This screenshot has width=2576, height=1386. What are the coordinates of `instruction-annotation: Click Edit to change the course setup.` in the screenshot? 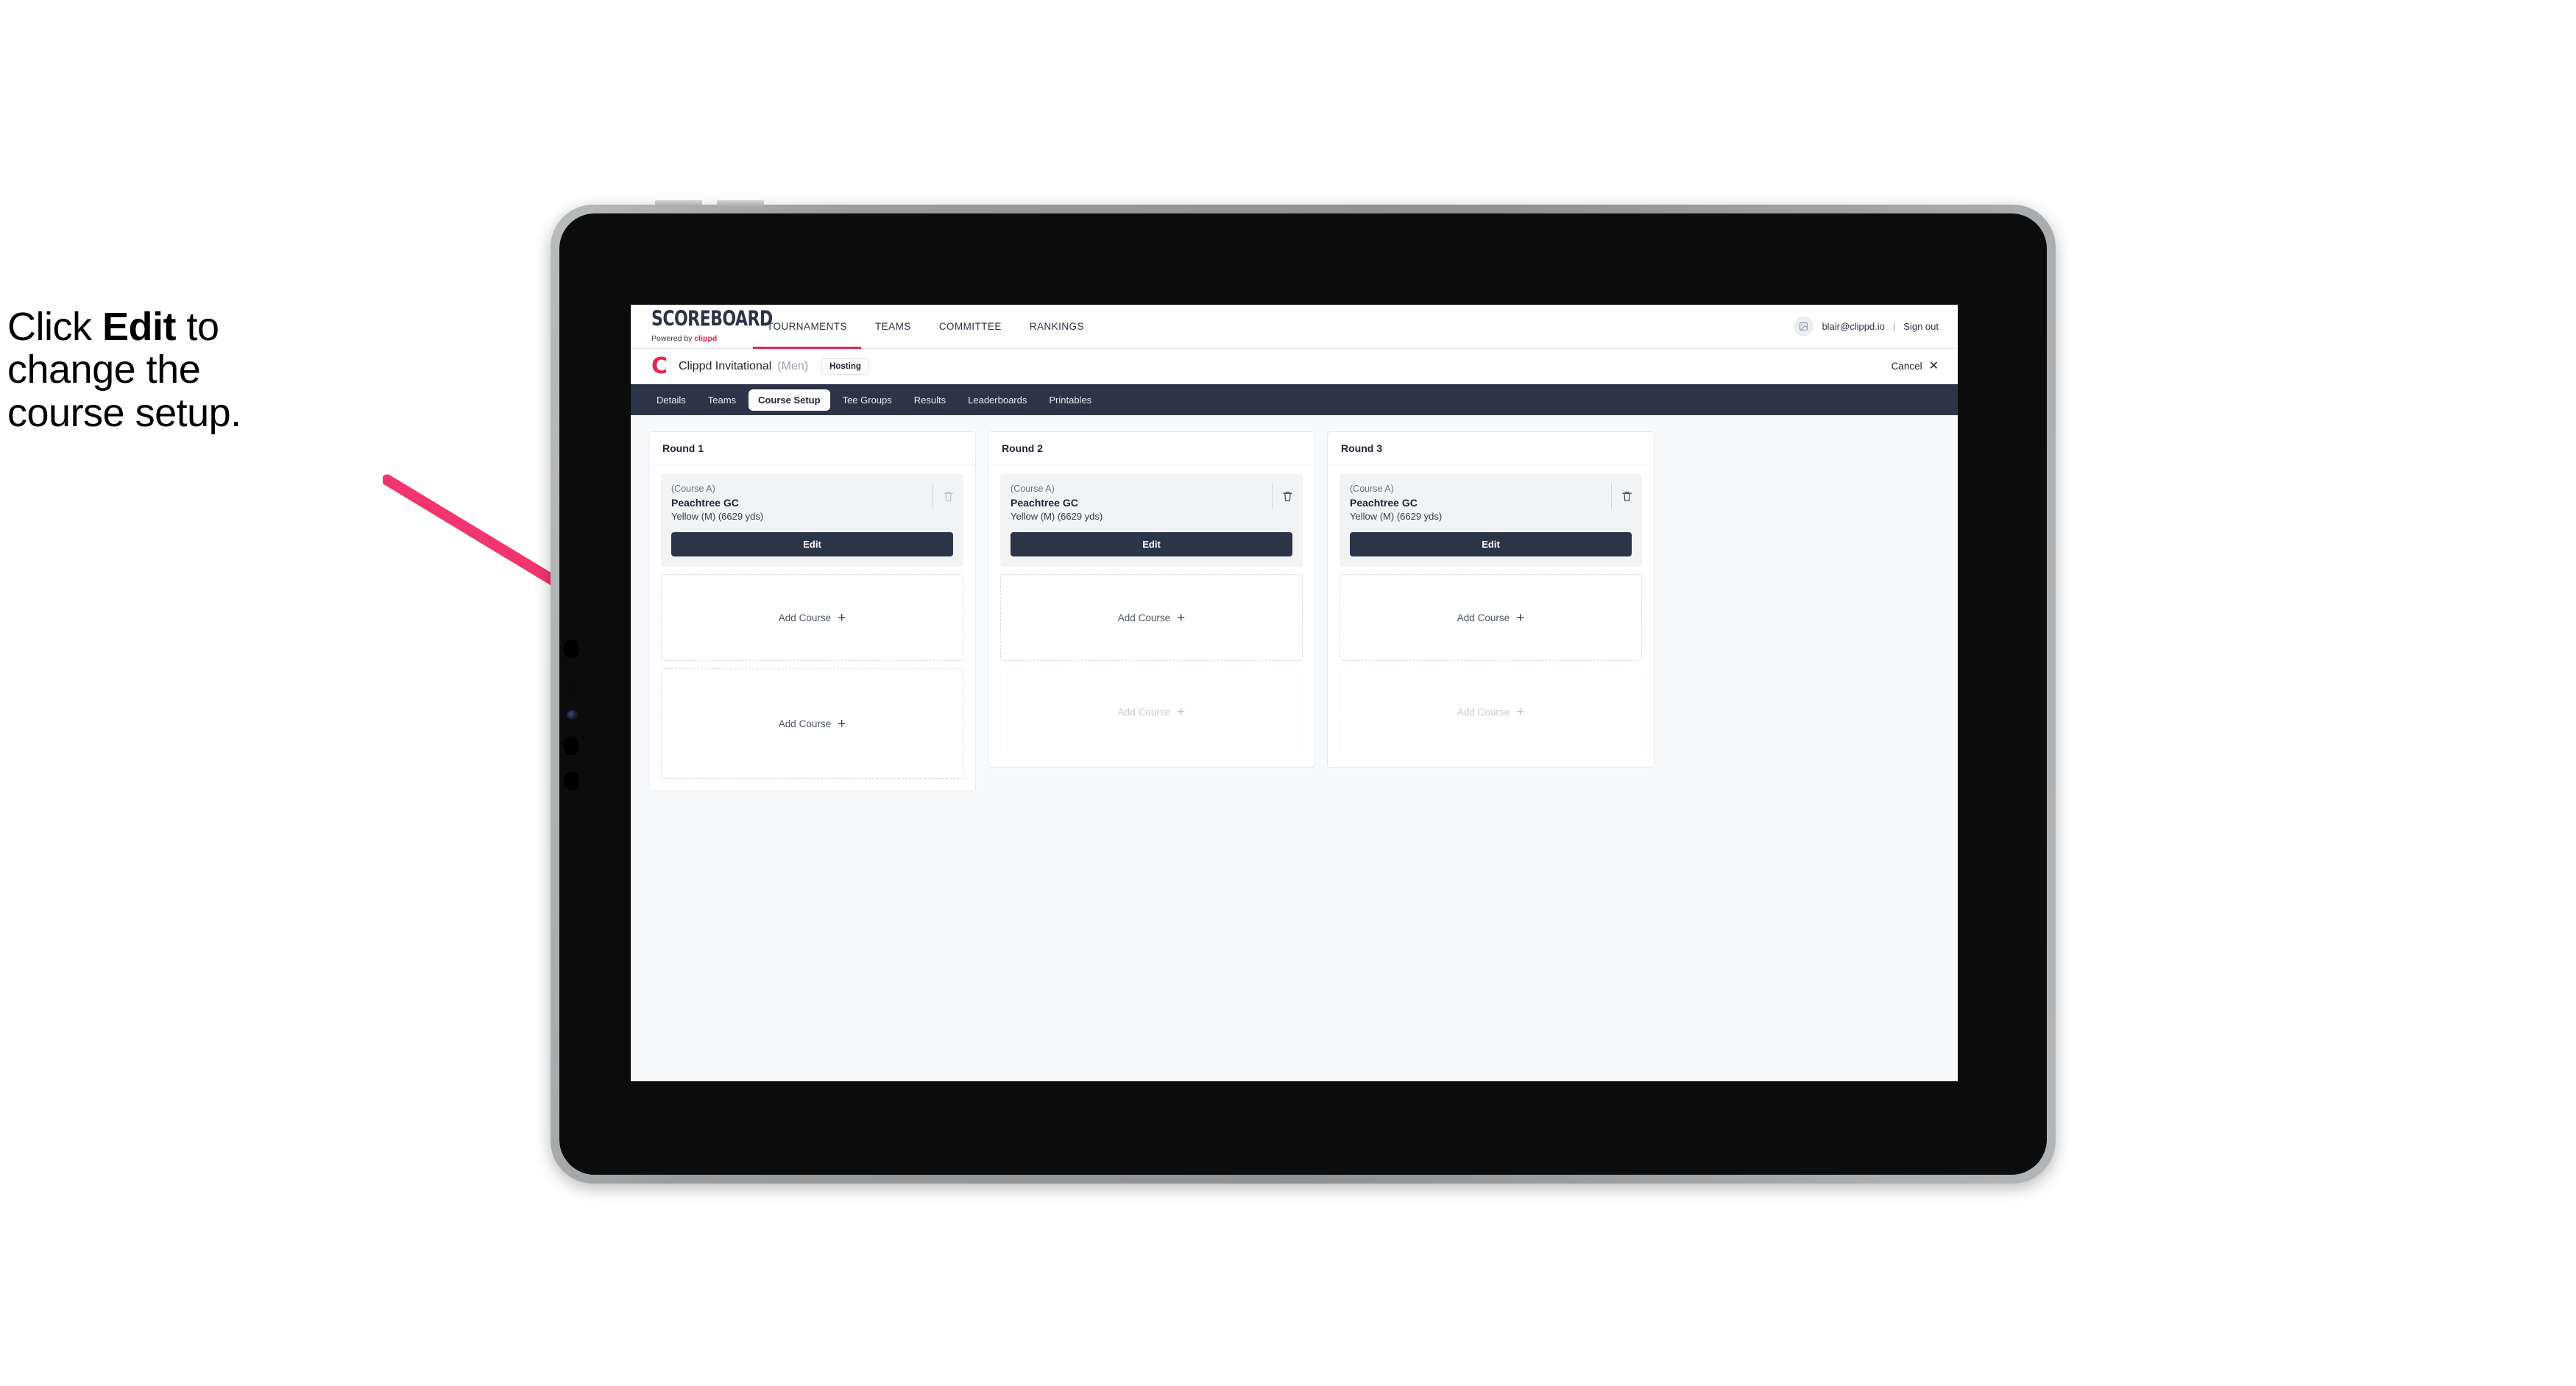 It's located at (228, 369).